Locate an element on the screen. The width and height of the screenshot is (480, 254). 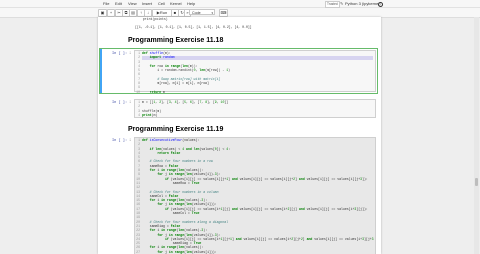
chevron-down-icon: ▾ is located at coordinates (212, 13).